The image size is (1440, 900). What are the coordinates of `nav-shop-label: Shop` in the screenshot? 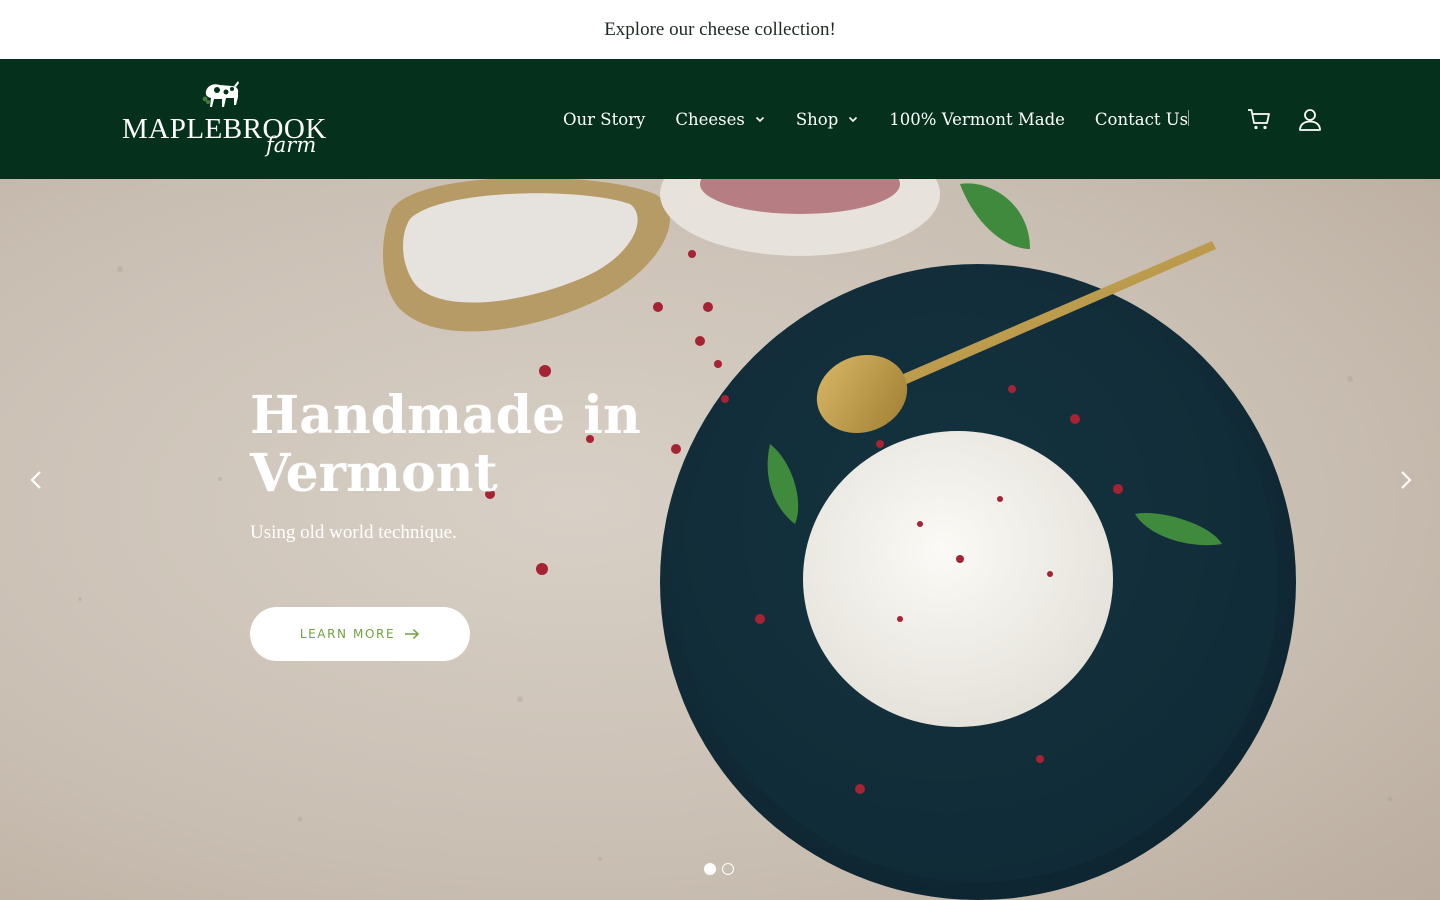 It's located at (817, 119).